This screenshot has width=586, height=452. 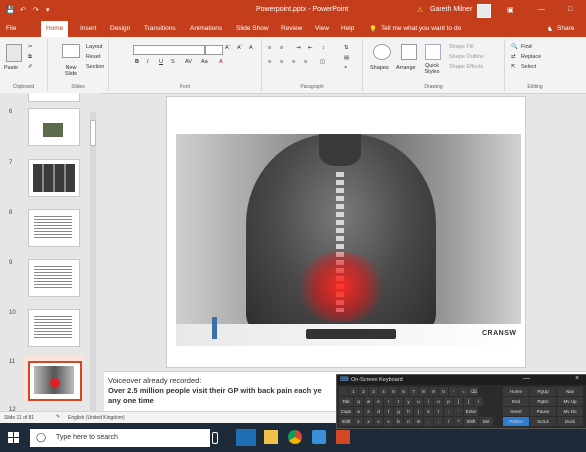 What do you see at coordinates (269, 62) in the screenshot?
I see `align-left-icon: ≡` at bounding box center [269, 62].